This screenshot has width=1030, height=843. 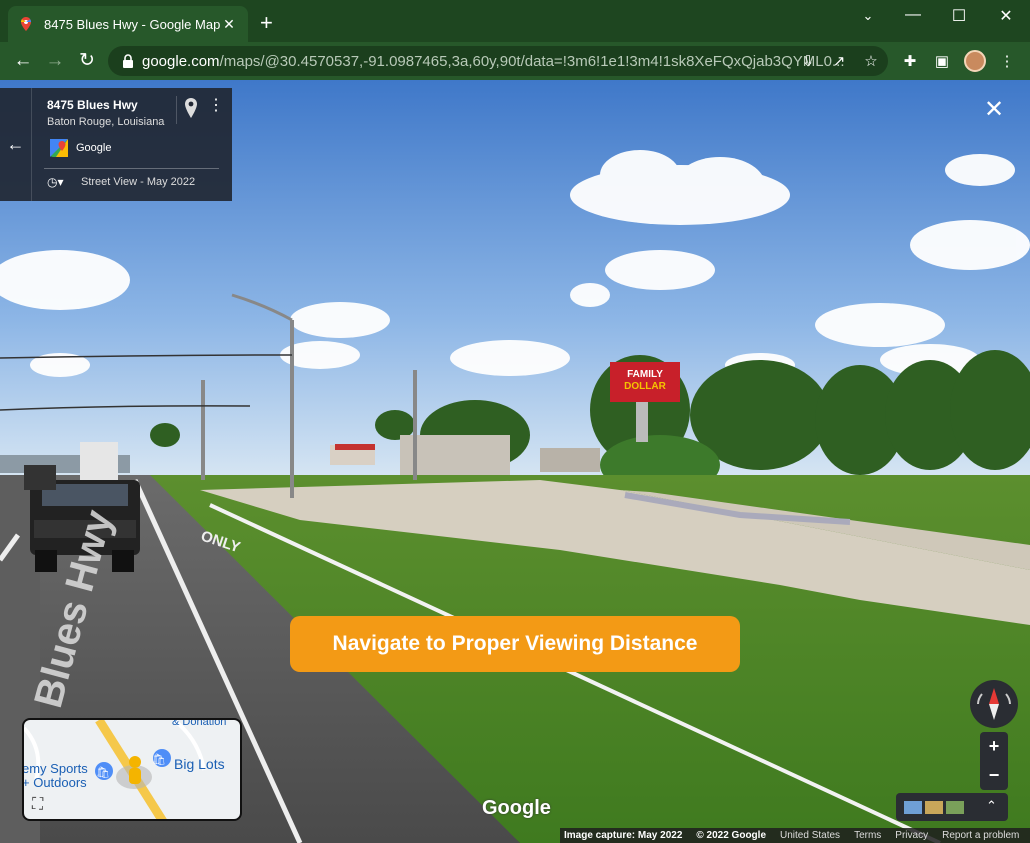 What do you see at coordinates (623, 835) in the screenshot?
I see `image-capture-date: Image capture: May 2022` at bounding box center [623, 835].